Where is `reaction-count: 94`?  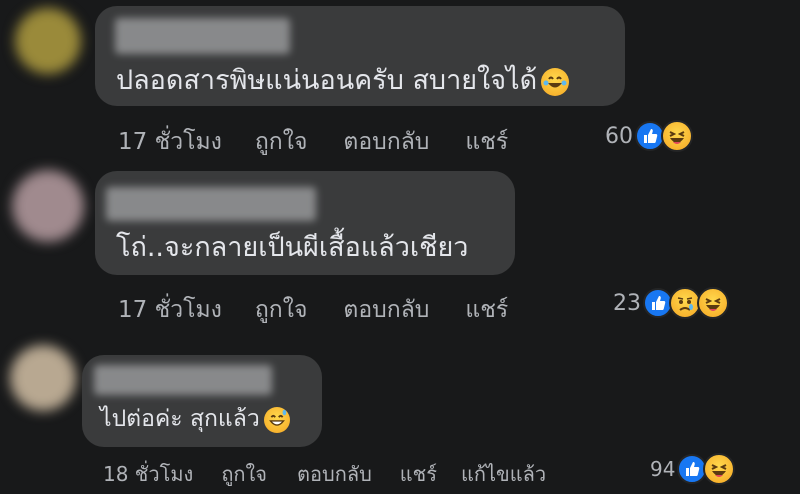 reaction-count: 94 is located at coordinates (663, 469).